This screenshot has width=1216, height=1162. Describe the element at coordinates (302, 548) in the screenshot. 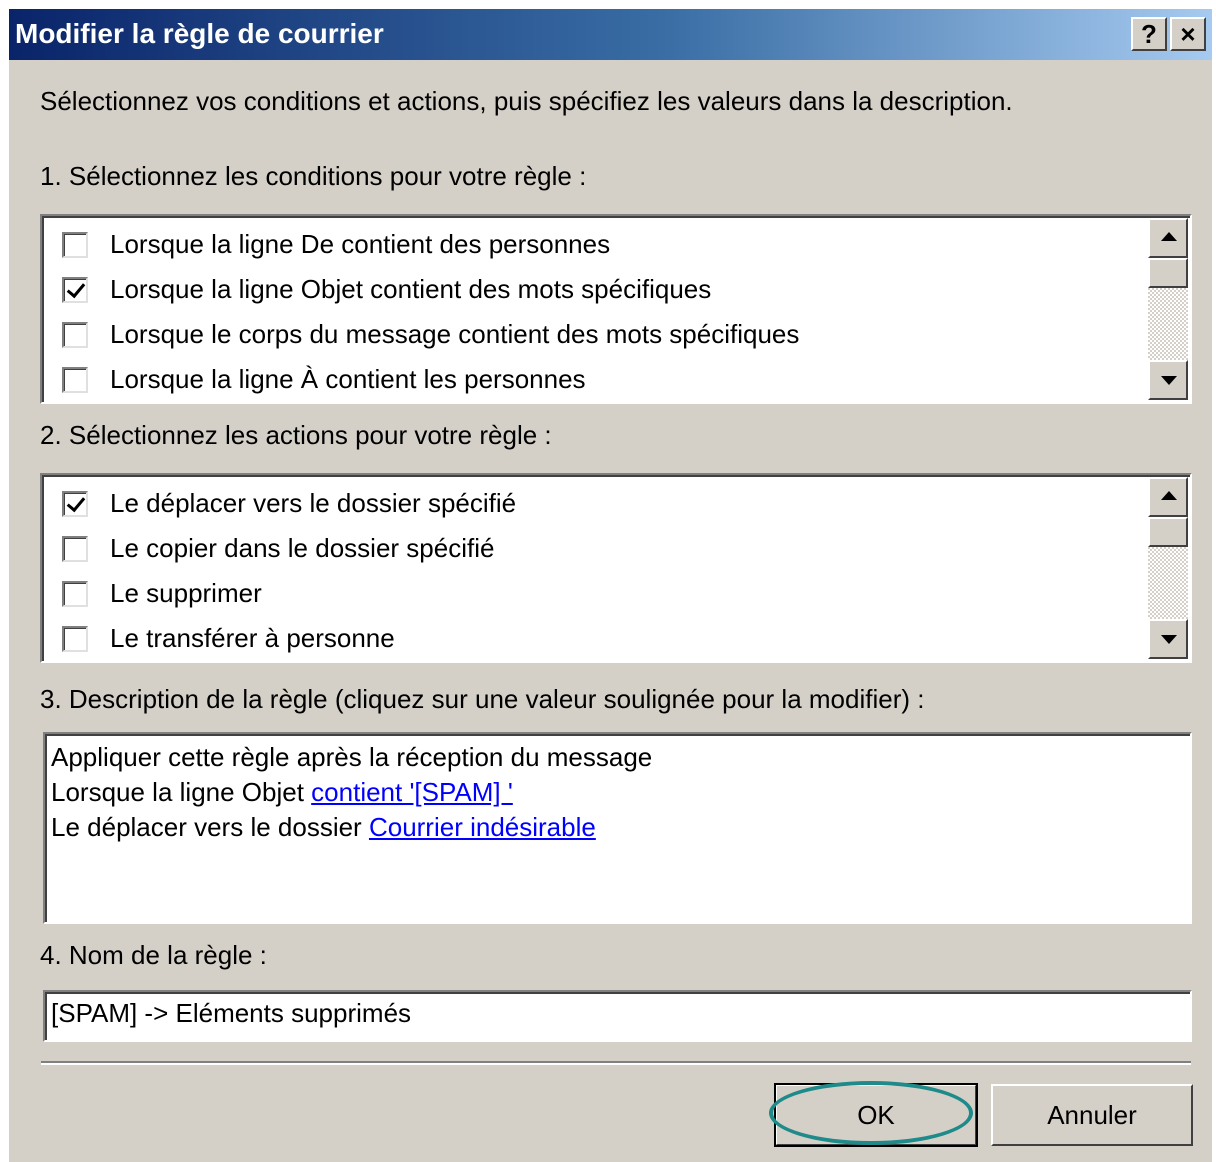

I see `action-label-copy: Le copier dans le dossier spécifié` at that location.